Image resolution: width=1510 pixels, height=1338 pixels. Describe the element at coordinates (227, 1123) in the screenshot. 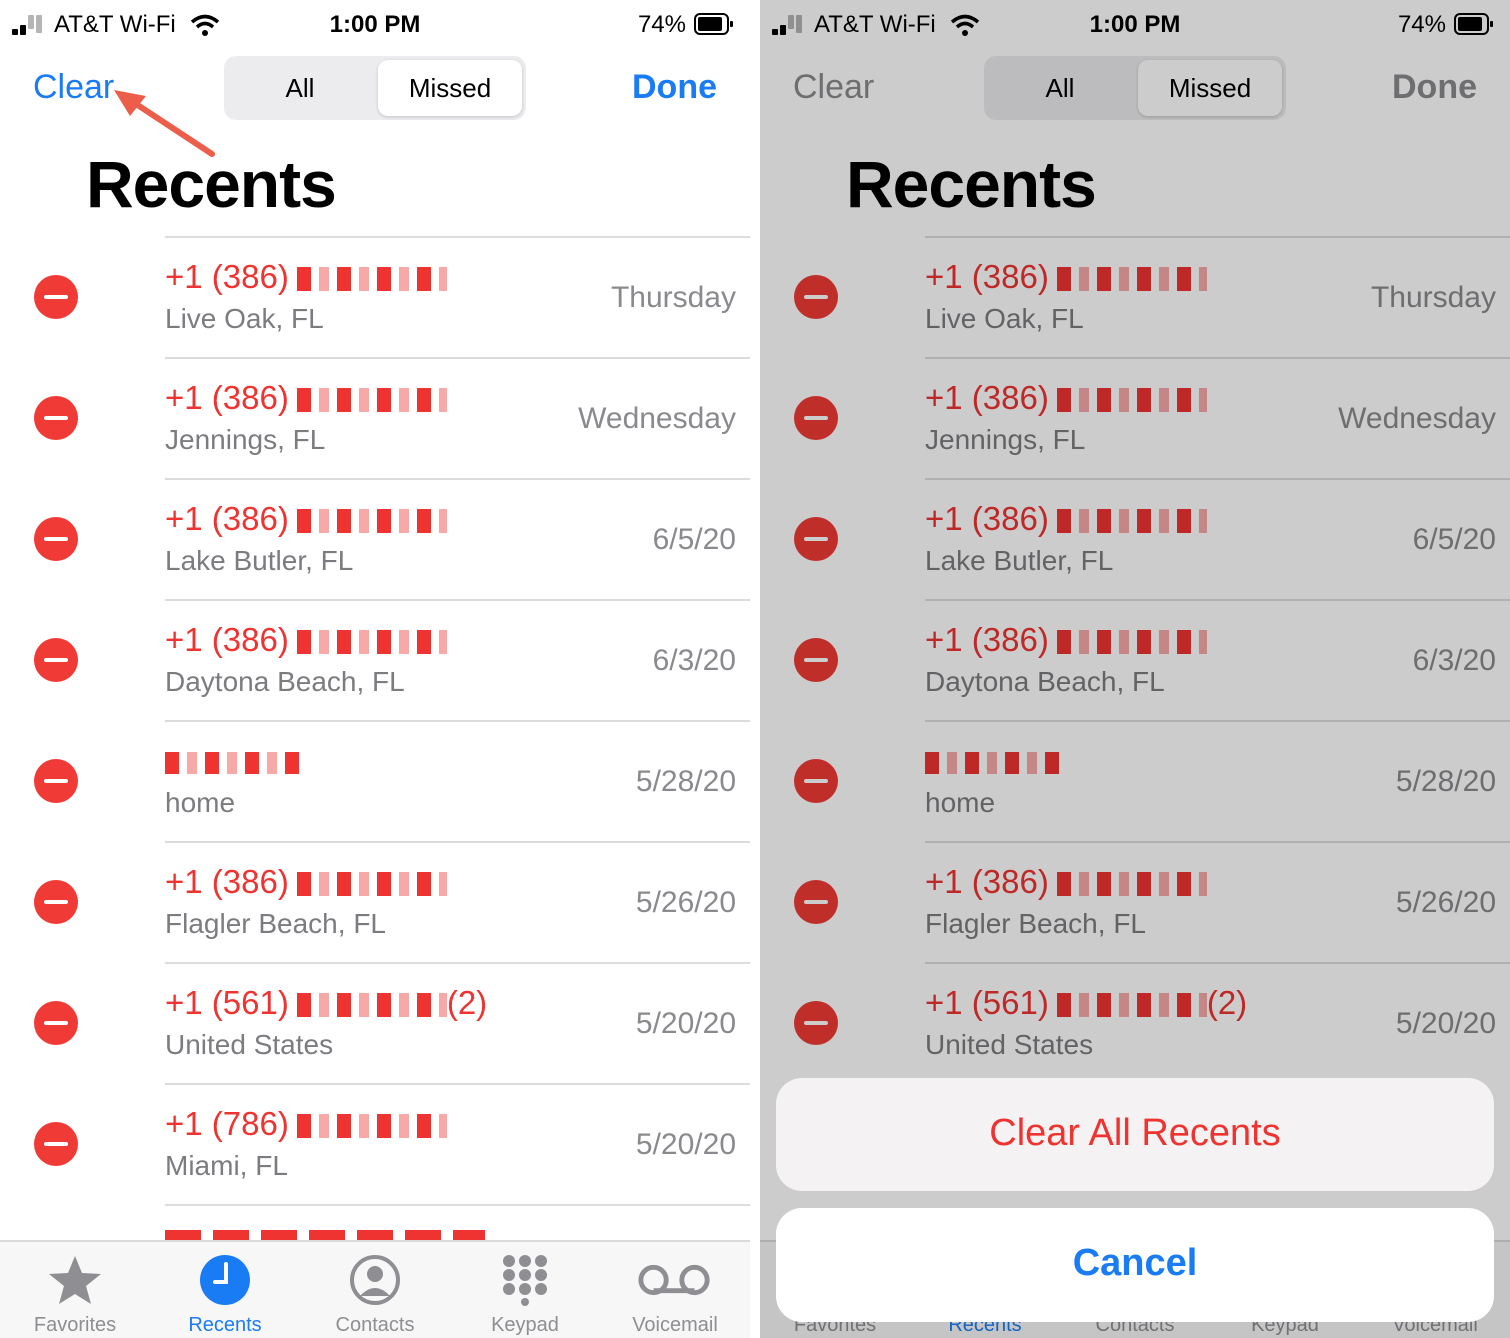

I see `call-number: +1 (786)` at that location.